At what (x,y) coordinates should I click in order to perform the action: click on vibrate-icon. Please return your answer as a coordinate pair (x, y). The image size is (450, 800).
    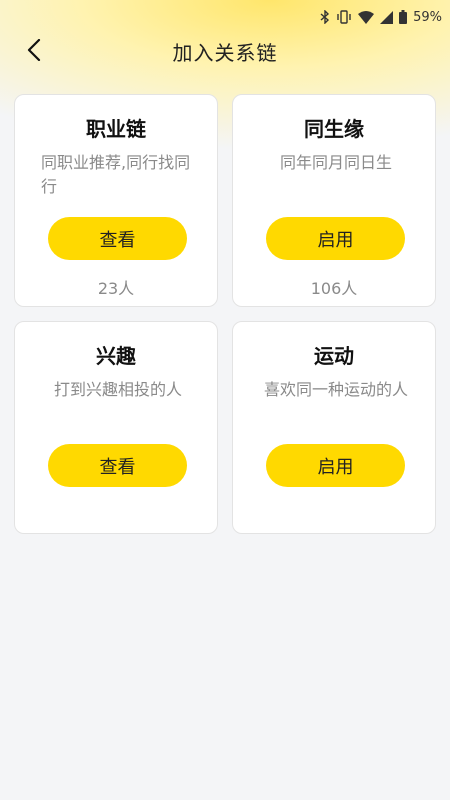
    Looking at the image, I should click on (344, 17).